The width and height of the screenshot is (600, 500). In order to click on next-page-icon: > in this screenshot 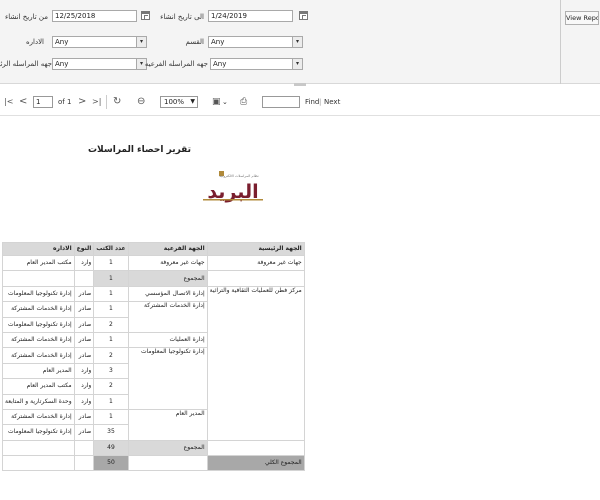, I will do `click(82, 102)`.